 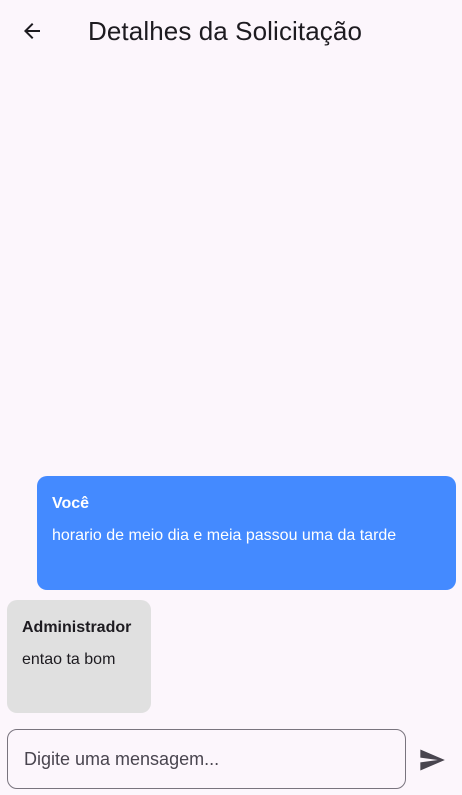 What do you see at coordinates (77, 627) in the screenshot?
I see `message-sender: Administrador` at bounding box center [77, 627].